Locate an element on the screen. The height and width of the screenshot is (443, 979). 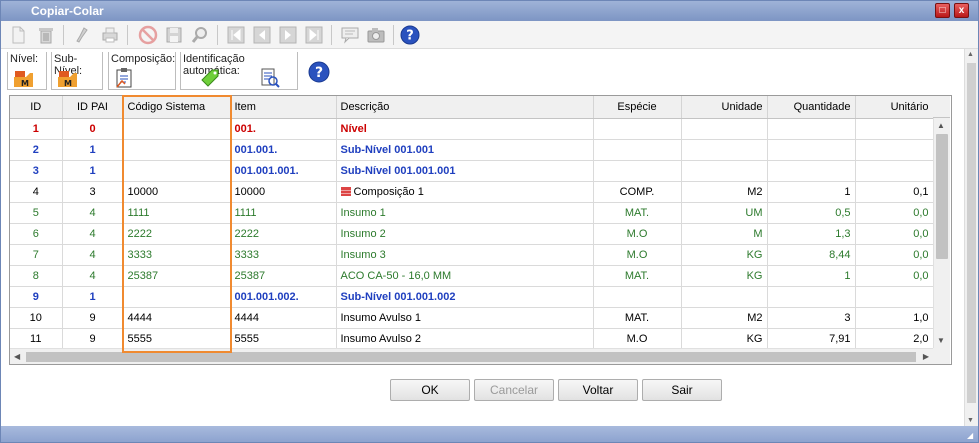
cell-item: 25387 is located at coordinates (283, 276).